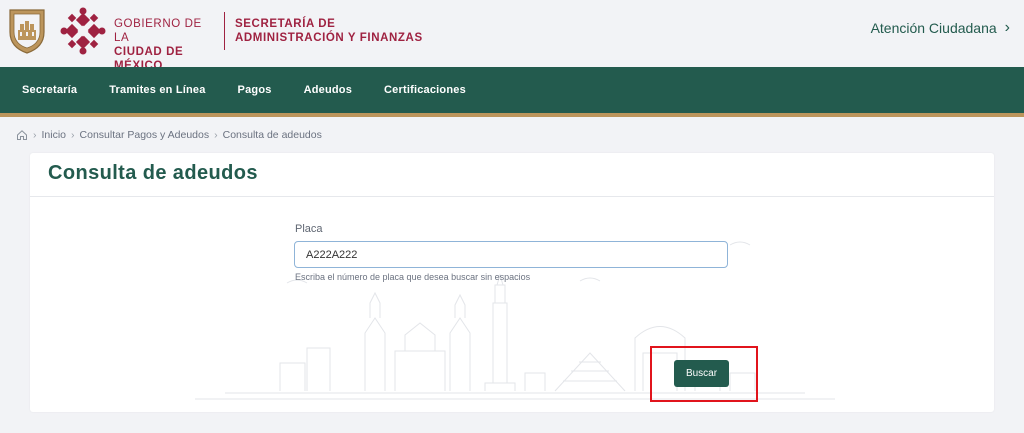 The image size is (1024, 433). What do you see at coordinates (425, 90) in the screenshot?
I see `nav-item-certificaciones: Certificaciones` at bounding box center [425, 90].